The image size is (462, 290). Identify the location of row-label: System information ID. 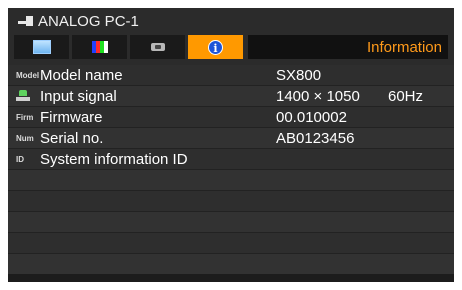
(114, 159).